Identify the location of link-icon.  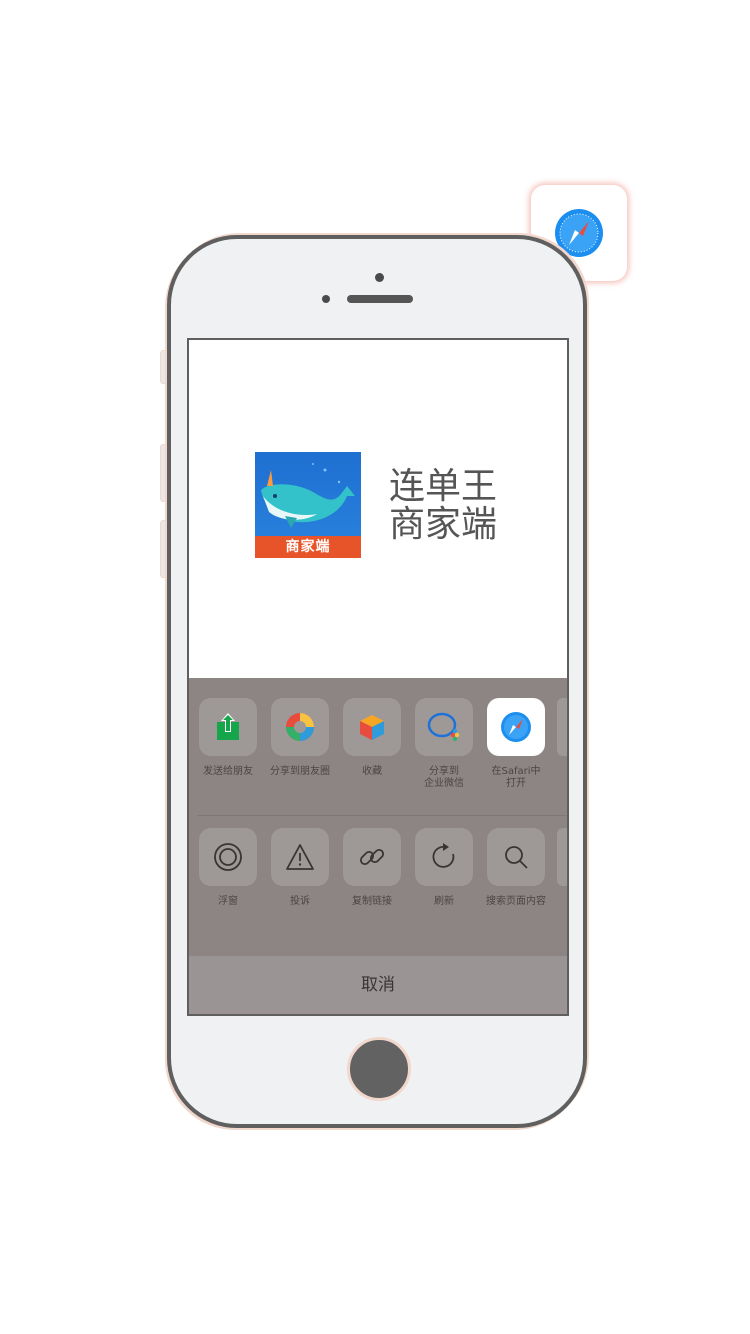
(372, 857).